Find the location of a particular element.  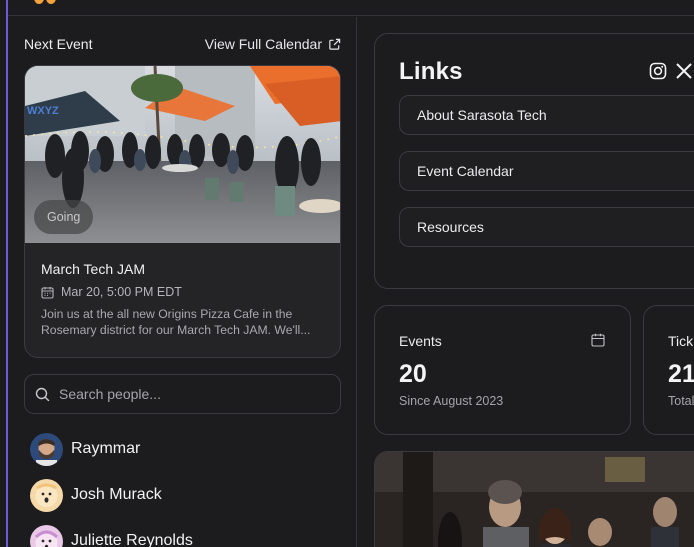

view-full-calendar-link: View Full Calendar is located at coordinates (273, 44).